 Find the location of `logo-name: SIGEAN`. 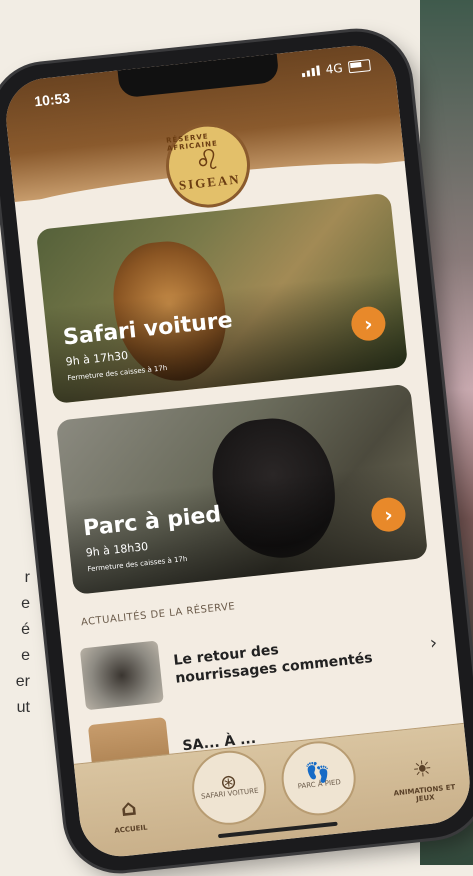

logo-name: SIGEAN is located at coordinates (210, 182).